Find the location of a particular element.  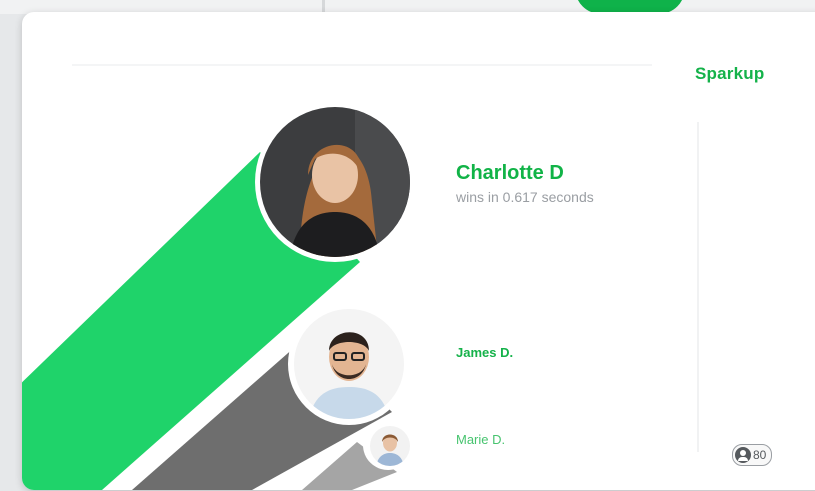

second-name: James D. is located at coordinates (485, 352).